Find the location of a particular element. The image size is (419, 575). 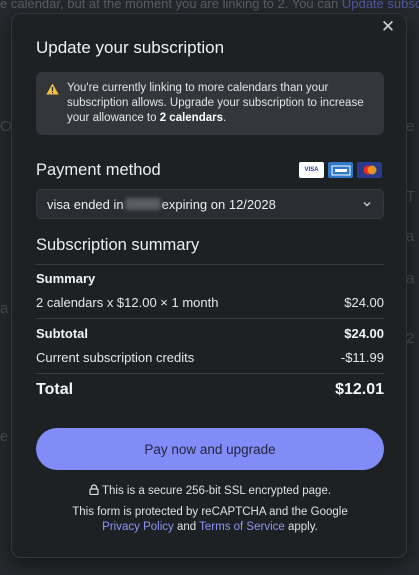

total-label: Total is located at coordinates (55, 389).